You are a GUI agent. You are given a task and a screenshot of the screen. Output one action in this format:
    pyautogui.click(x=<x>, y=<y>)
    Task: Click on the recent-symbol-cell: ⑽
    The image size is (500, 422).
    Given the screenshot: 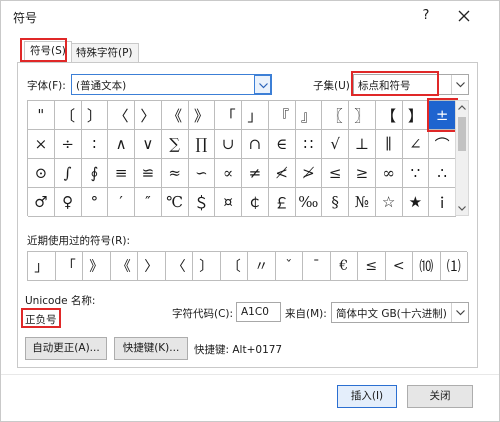 What is the action you would take?
    pyautogui.click(x=427, y=266)
    